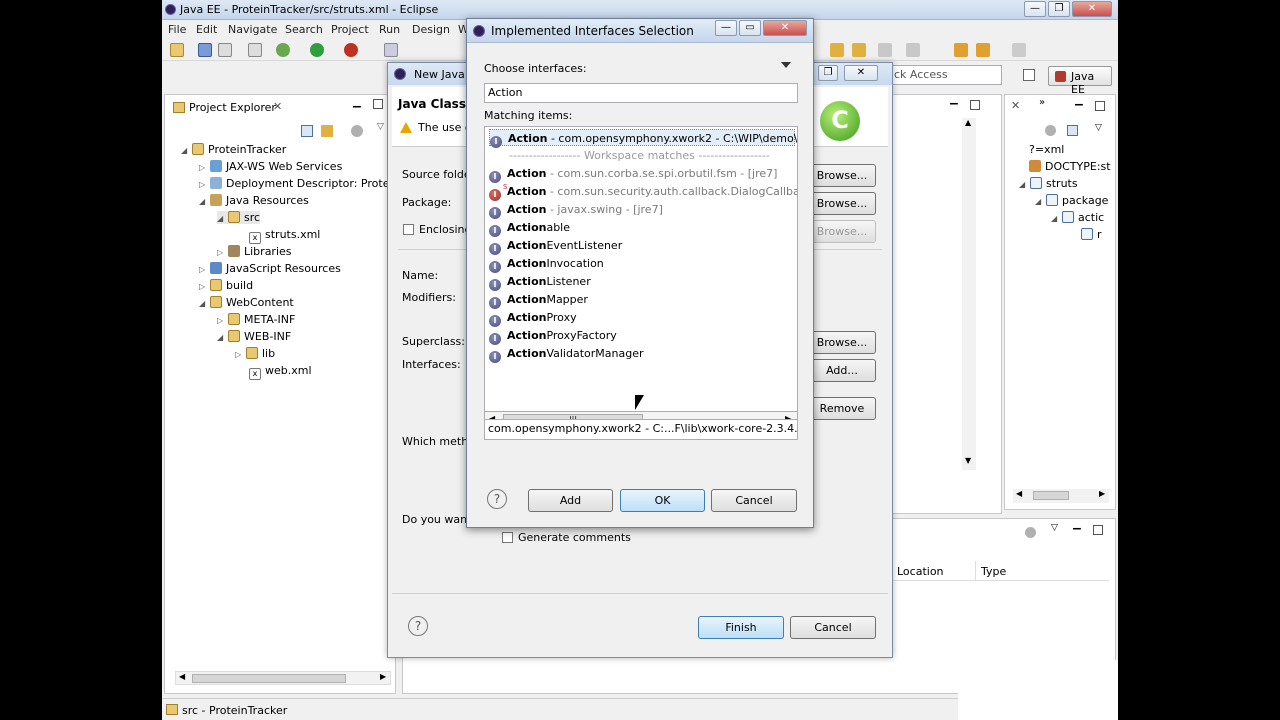  Describe the element at coordinates (350, 29) in the screenshot. I see `menu-project: Project` at that location.